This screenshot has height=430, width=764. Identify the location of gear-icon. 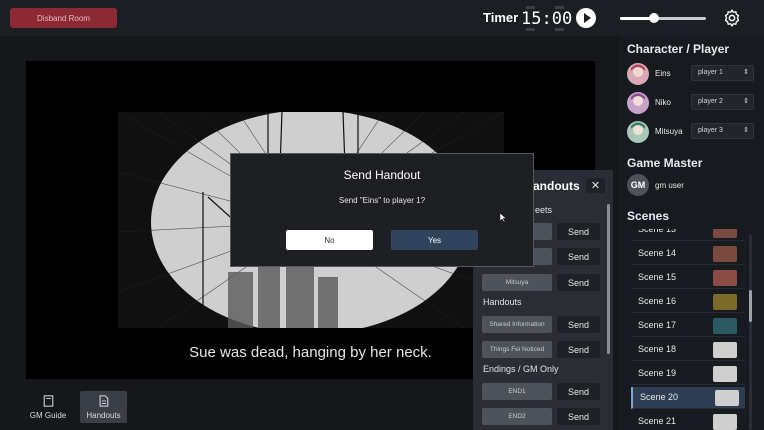
(732, 18).